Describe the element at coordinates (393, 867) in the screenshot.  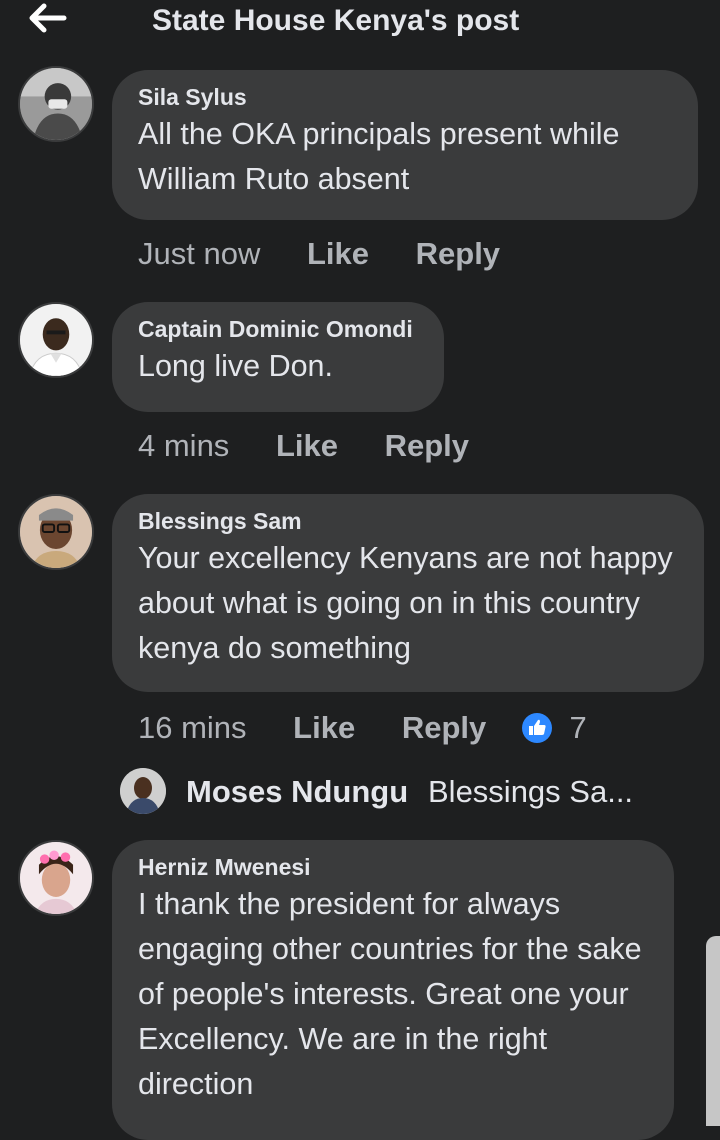
I see `comment-author: Herniz Mwenesi` at that location.